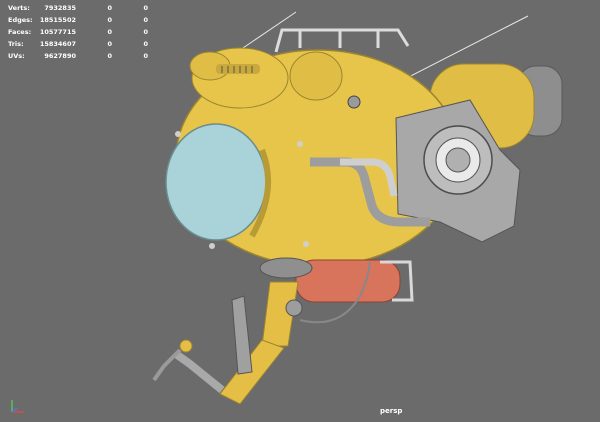 This screenshot has height=422, width=600. What do you see at coordinates (458, 160) in the screenshot?
I see `engine-ring-core` at bounding box center [458, 160].